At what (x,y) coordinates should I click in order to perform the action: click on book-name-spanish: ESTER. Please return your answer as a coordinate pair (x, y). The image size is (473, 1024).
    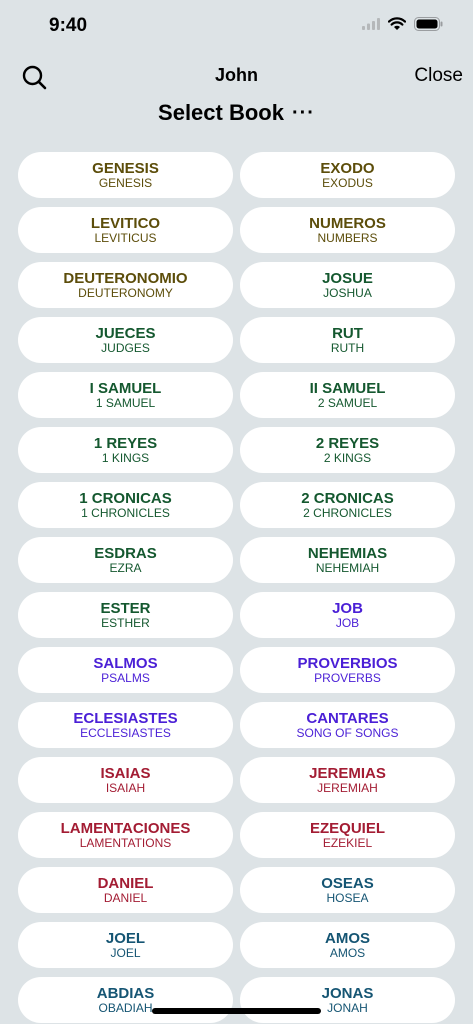
    Looking at the image, I should click on (125, 608).